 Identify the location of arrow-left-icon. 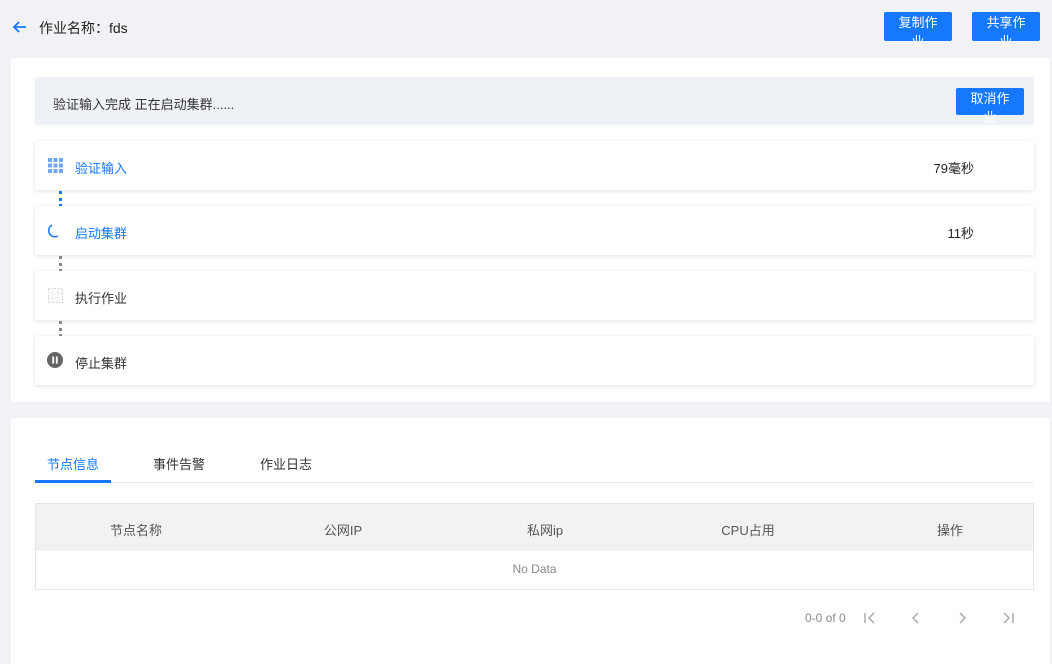
(20, 27).